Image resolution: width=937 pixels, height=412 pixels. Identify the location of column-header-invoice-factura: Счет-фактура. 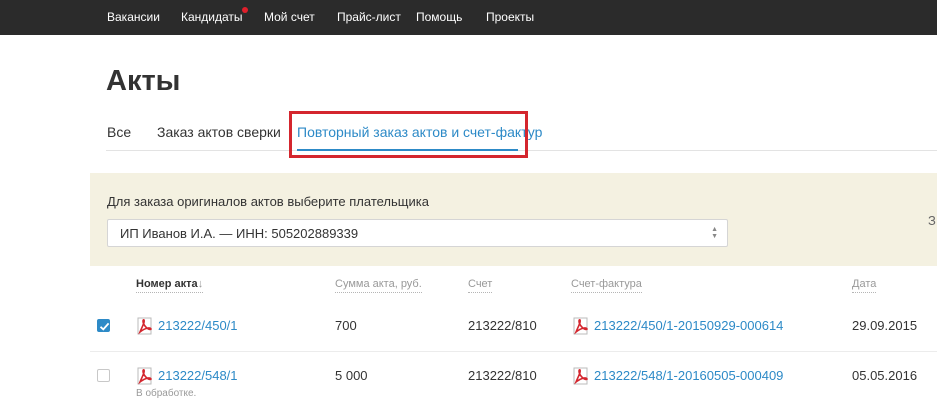
(606, 285).